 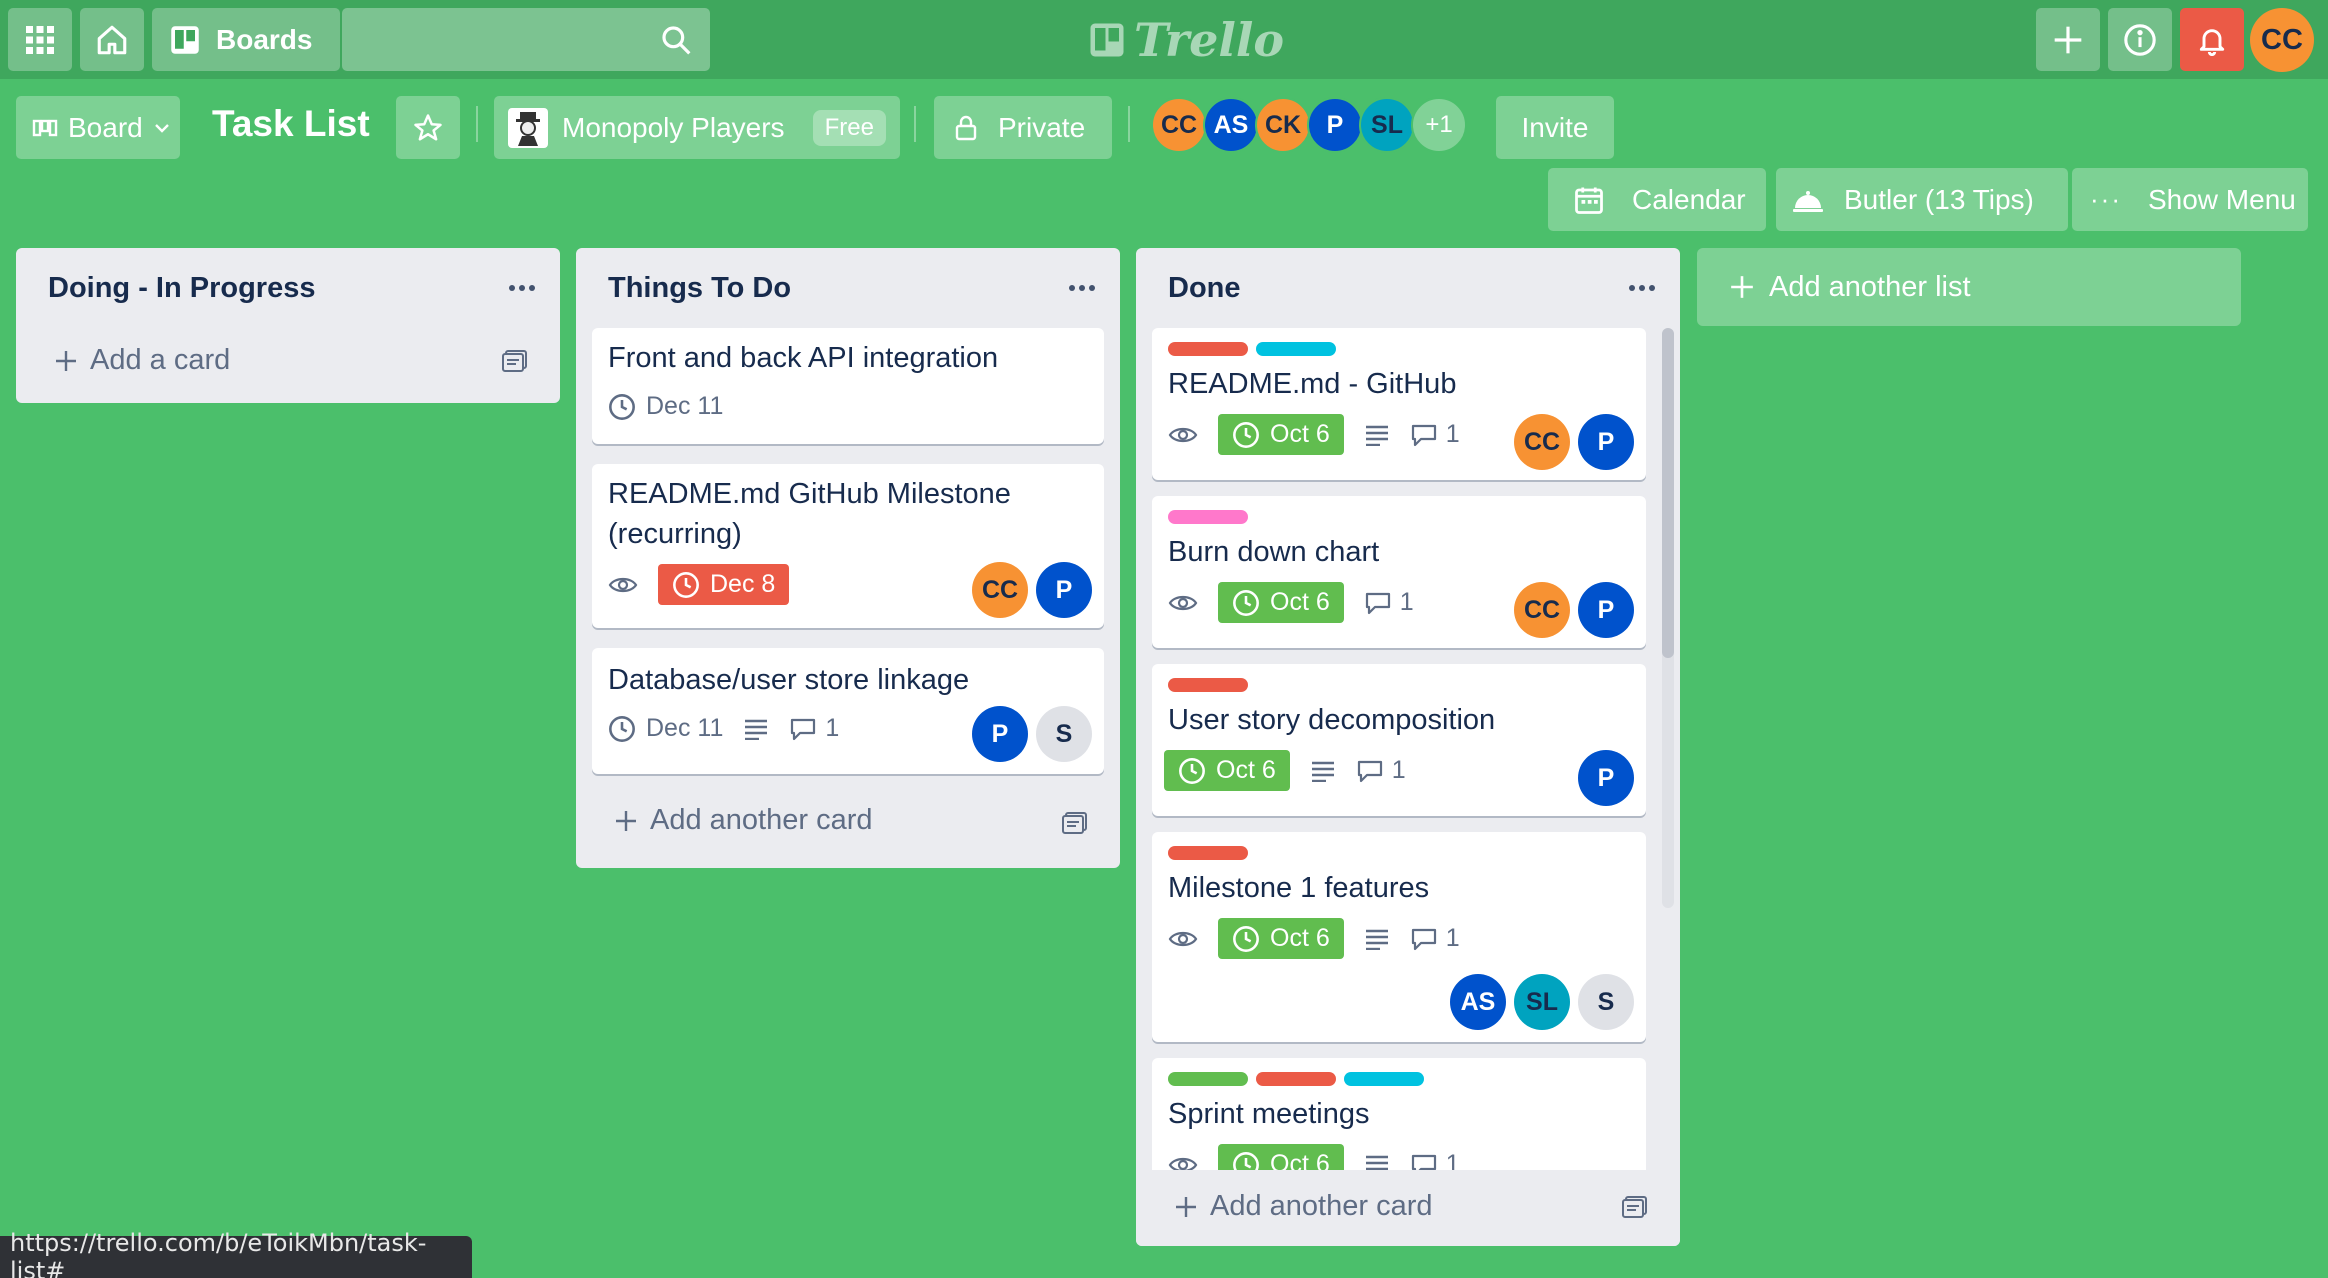 What do you see at coordinates (105, 127) in the screenshot?
I see `board-view-label: Board` at bounding box center [105, 127].